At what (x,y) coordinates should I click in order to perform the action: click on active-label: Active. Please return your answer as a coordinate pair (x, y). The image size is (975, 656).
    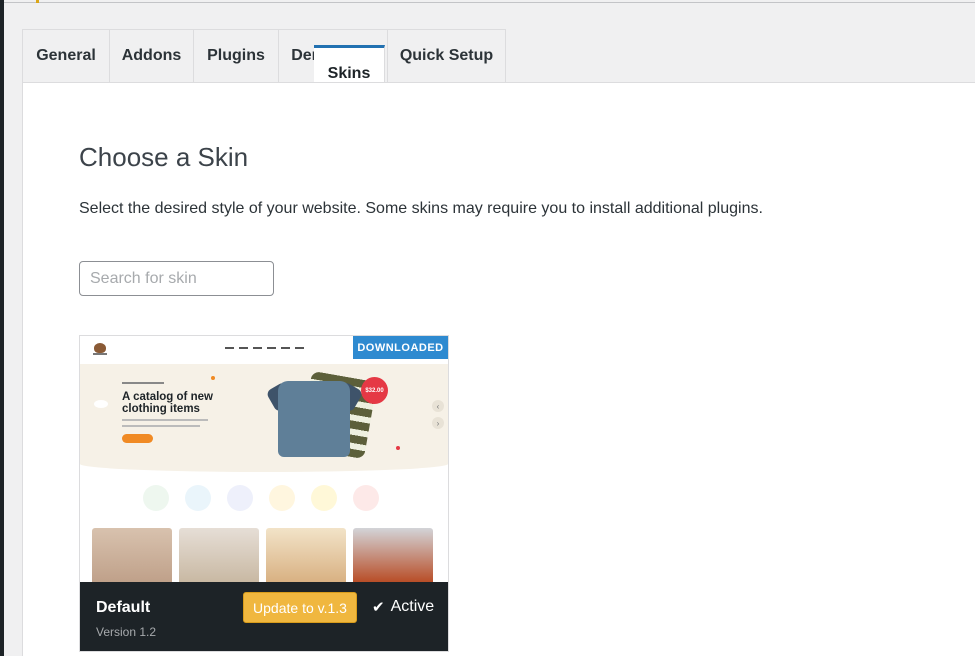
    Looking at the image, I should click on (412, 606).